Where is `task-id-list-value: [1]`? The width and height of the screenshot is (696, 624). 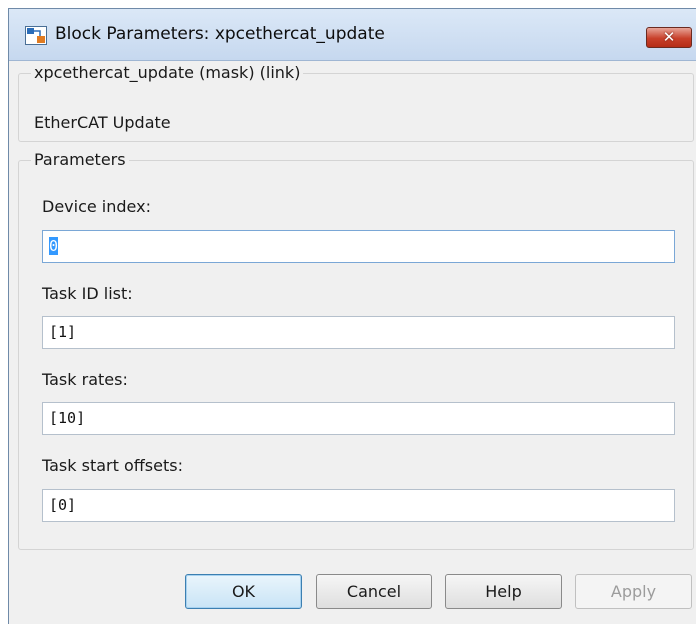 task-id-list-value: [1] is located at coordinates (63, 332).